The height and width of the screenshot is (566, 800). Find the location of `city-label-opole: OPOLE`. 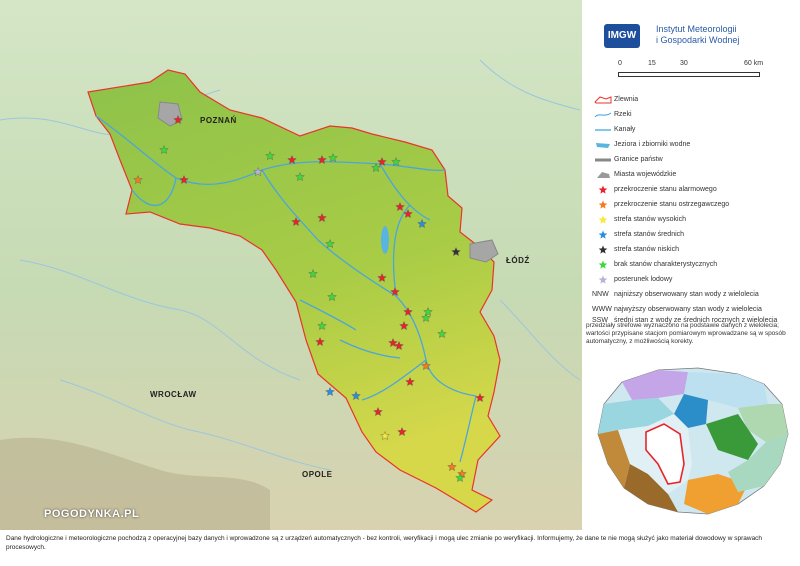

city-label-opole: OPOLE is located at coordinates (317, 474).